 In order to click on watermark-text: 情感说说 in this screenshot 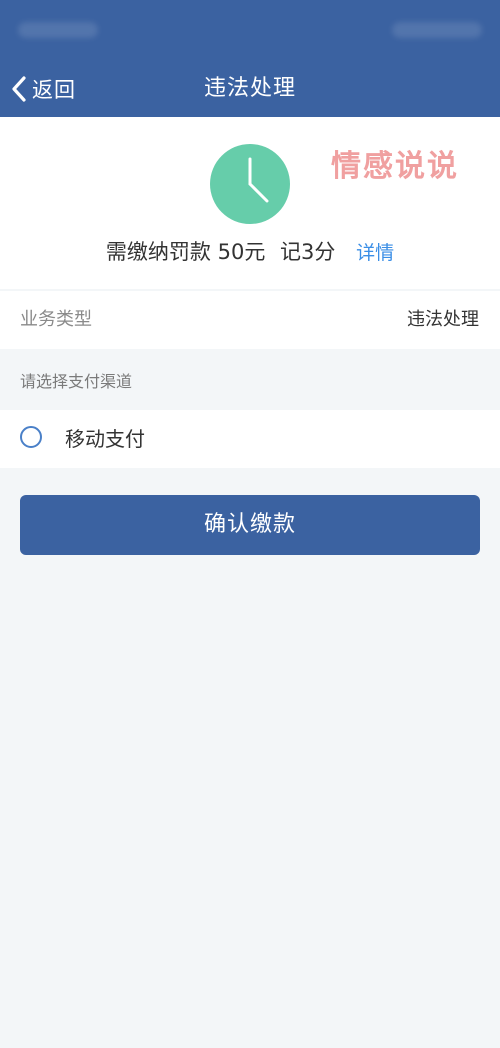, I will do `click(395, 166)`.